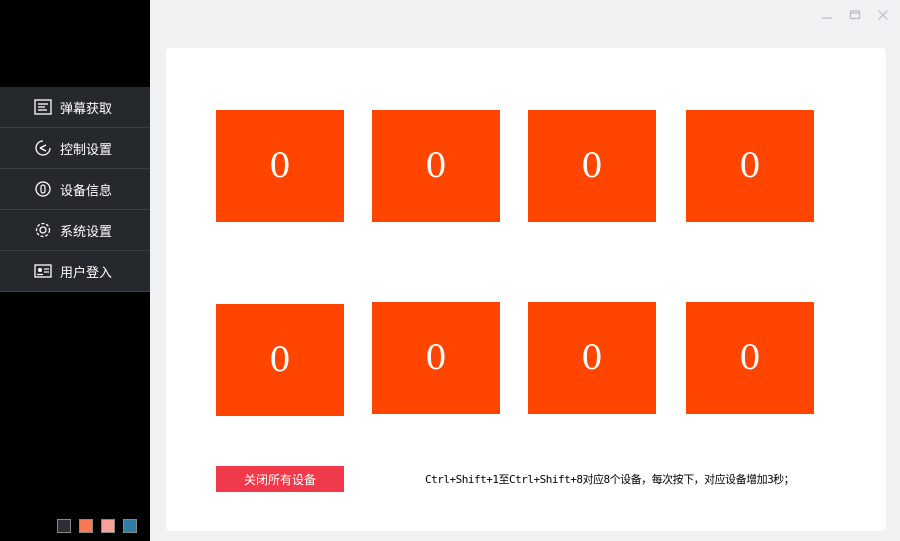 Image resolution: width=900 pixels, height=541 pixels. Describe the element at coordinates (108, 526) in the screenshot. I see `theme-swatch-pink` at that location.